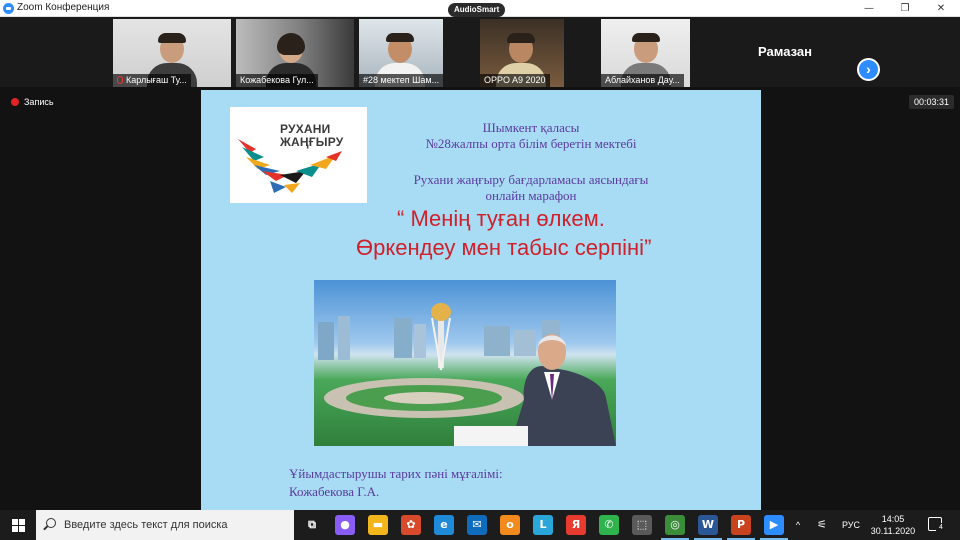 Image resolution: width=960 pixels, height=540 pixels. Describe the element at coordinates (465, 363) in the screenshot. I see `slide-photo-astana` at that location.